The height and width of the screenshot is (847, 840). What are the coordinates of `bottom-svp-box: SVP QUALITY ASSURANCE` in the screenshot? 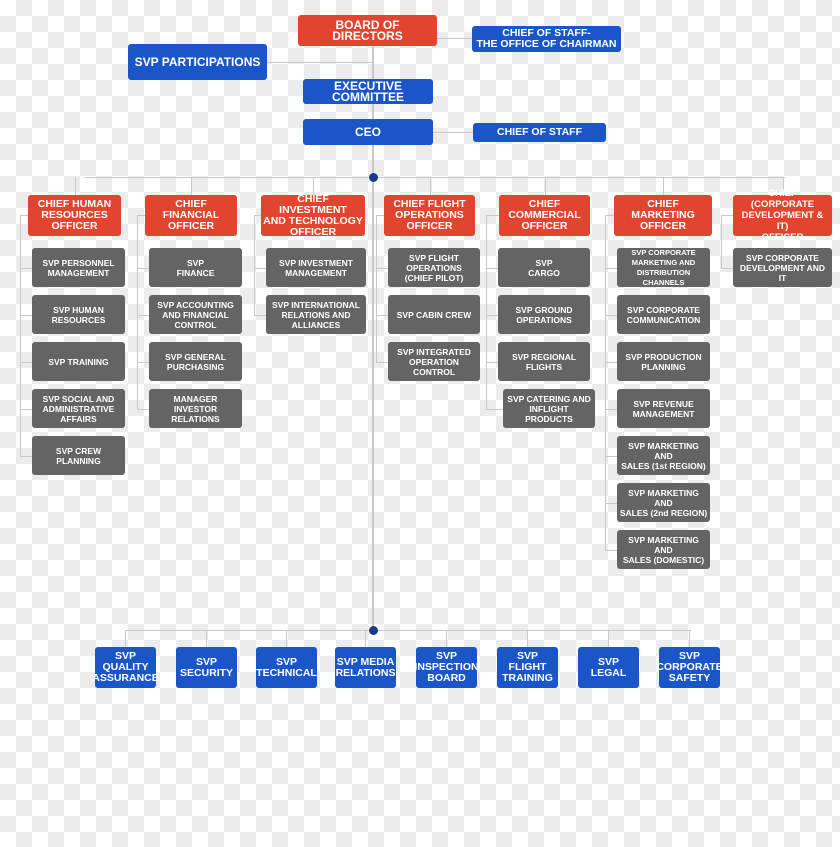 It's located at (125, 667).